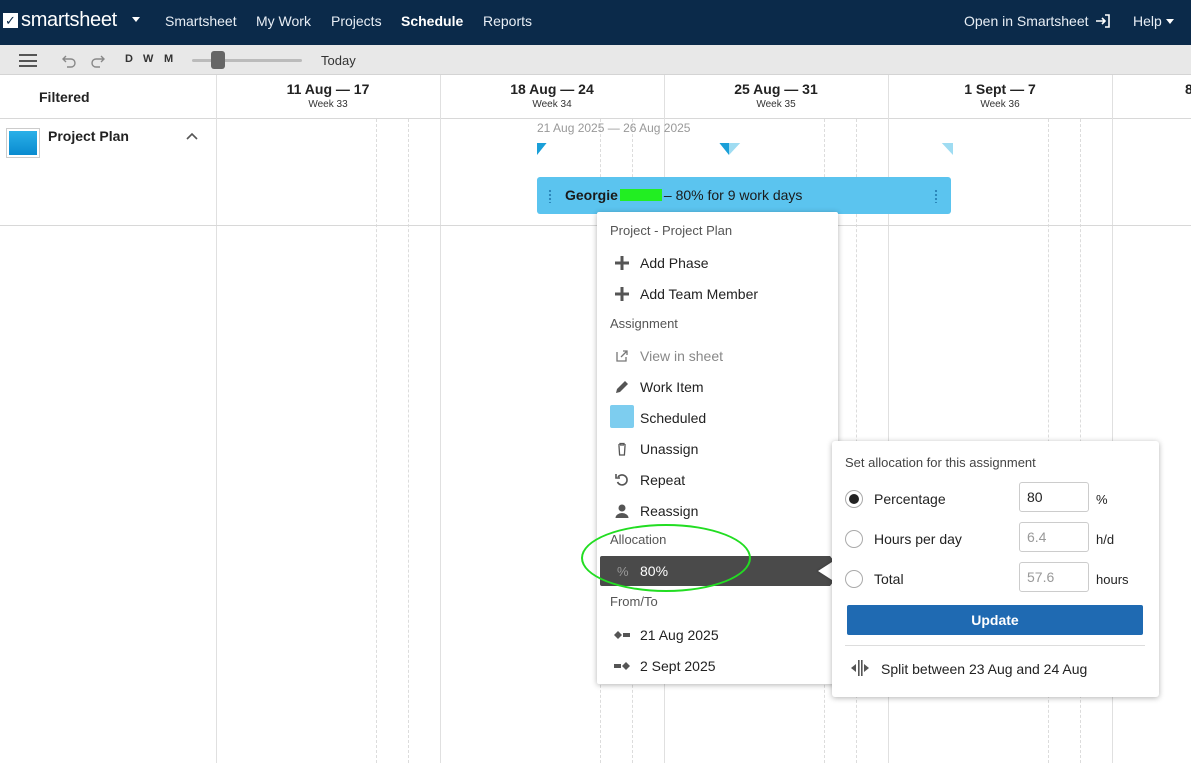 This screenshot has width=1191, height=763. I want to click on undo-icon, so click(69, 60).